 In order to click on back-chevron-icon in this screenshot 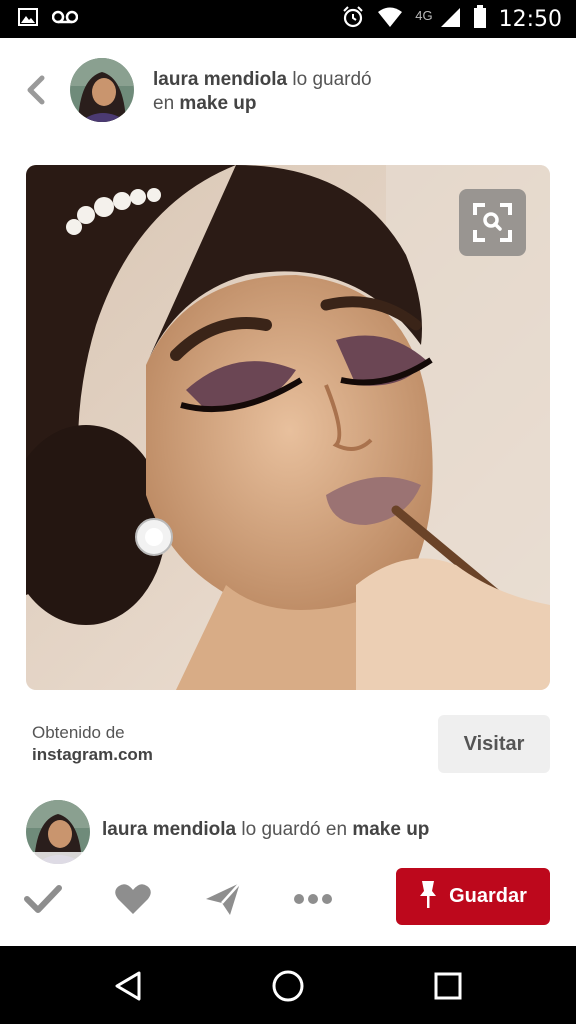, I will do `click(35, 90)`.